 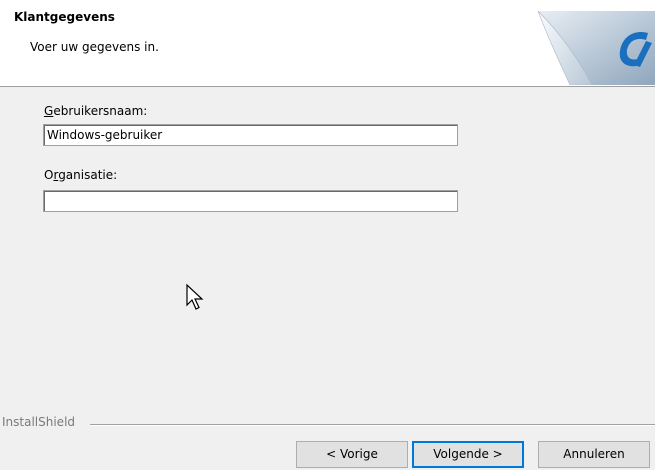 I want to click on username-label: Gebruikersnaam:, so click(x=95, y=111).